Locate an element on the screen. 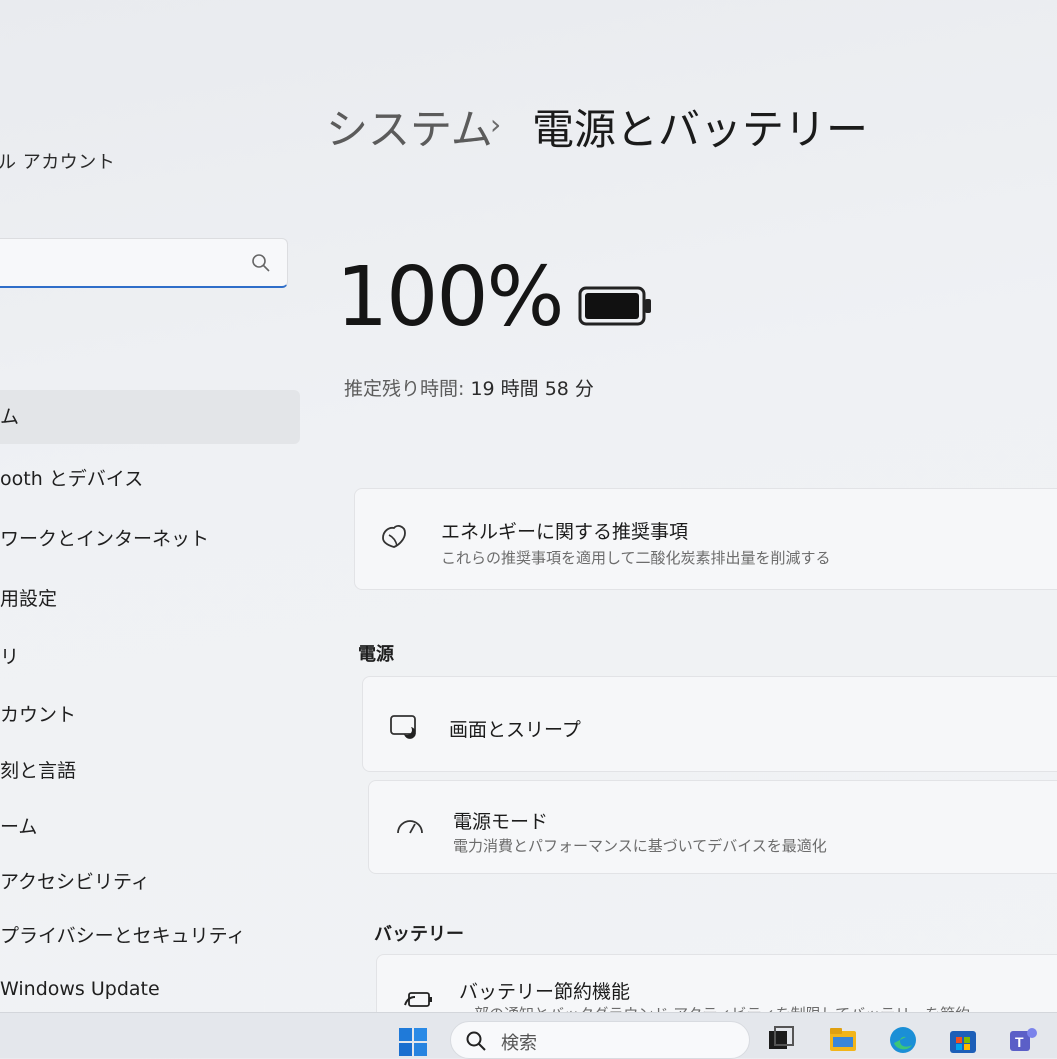 Image resolution: width=1057 pixels, height=1059 pixels. sidebar-item-label: ワークとインターネット is located at coordinates (105, 539).